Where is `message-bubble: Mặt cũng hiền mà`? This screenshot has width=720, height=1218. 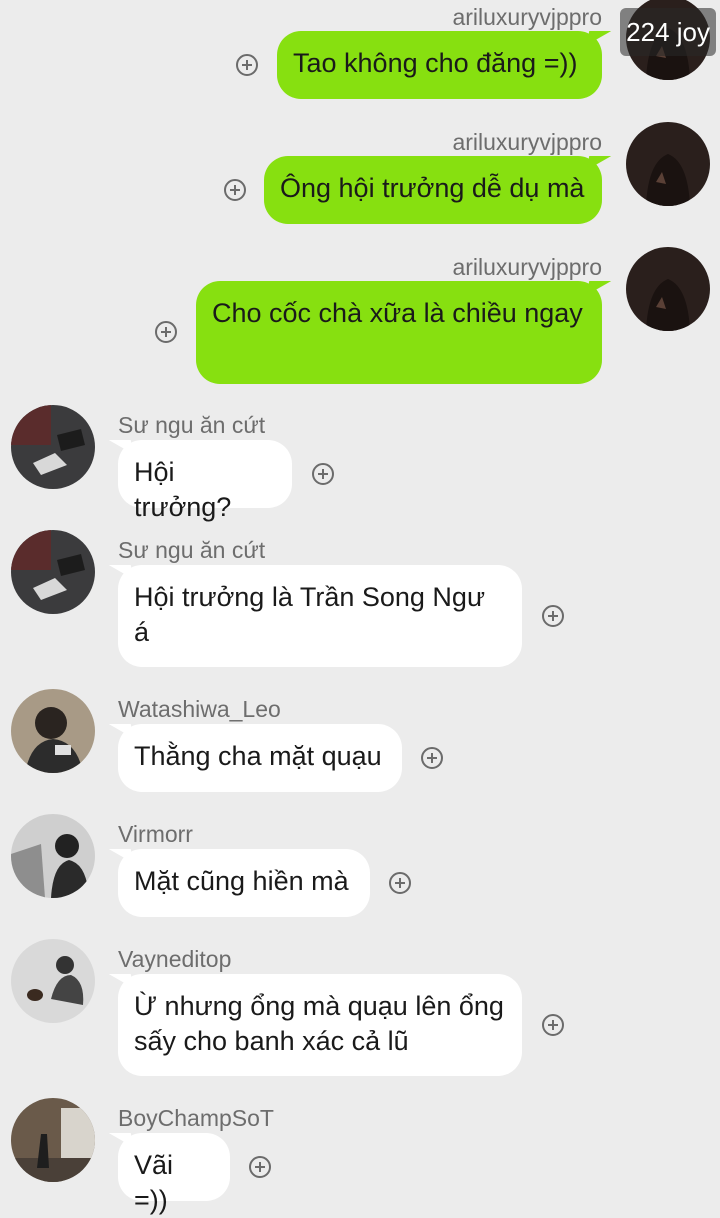 message-bubble: Mặt cũng hiền mà is located at coordinates (244, 883).